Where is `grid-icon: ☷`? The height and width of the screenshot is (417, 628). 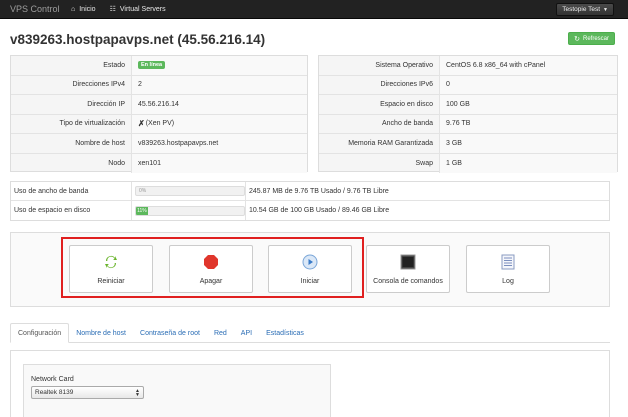 grid-icon: ☷ is located at coordinates (112, 9).